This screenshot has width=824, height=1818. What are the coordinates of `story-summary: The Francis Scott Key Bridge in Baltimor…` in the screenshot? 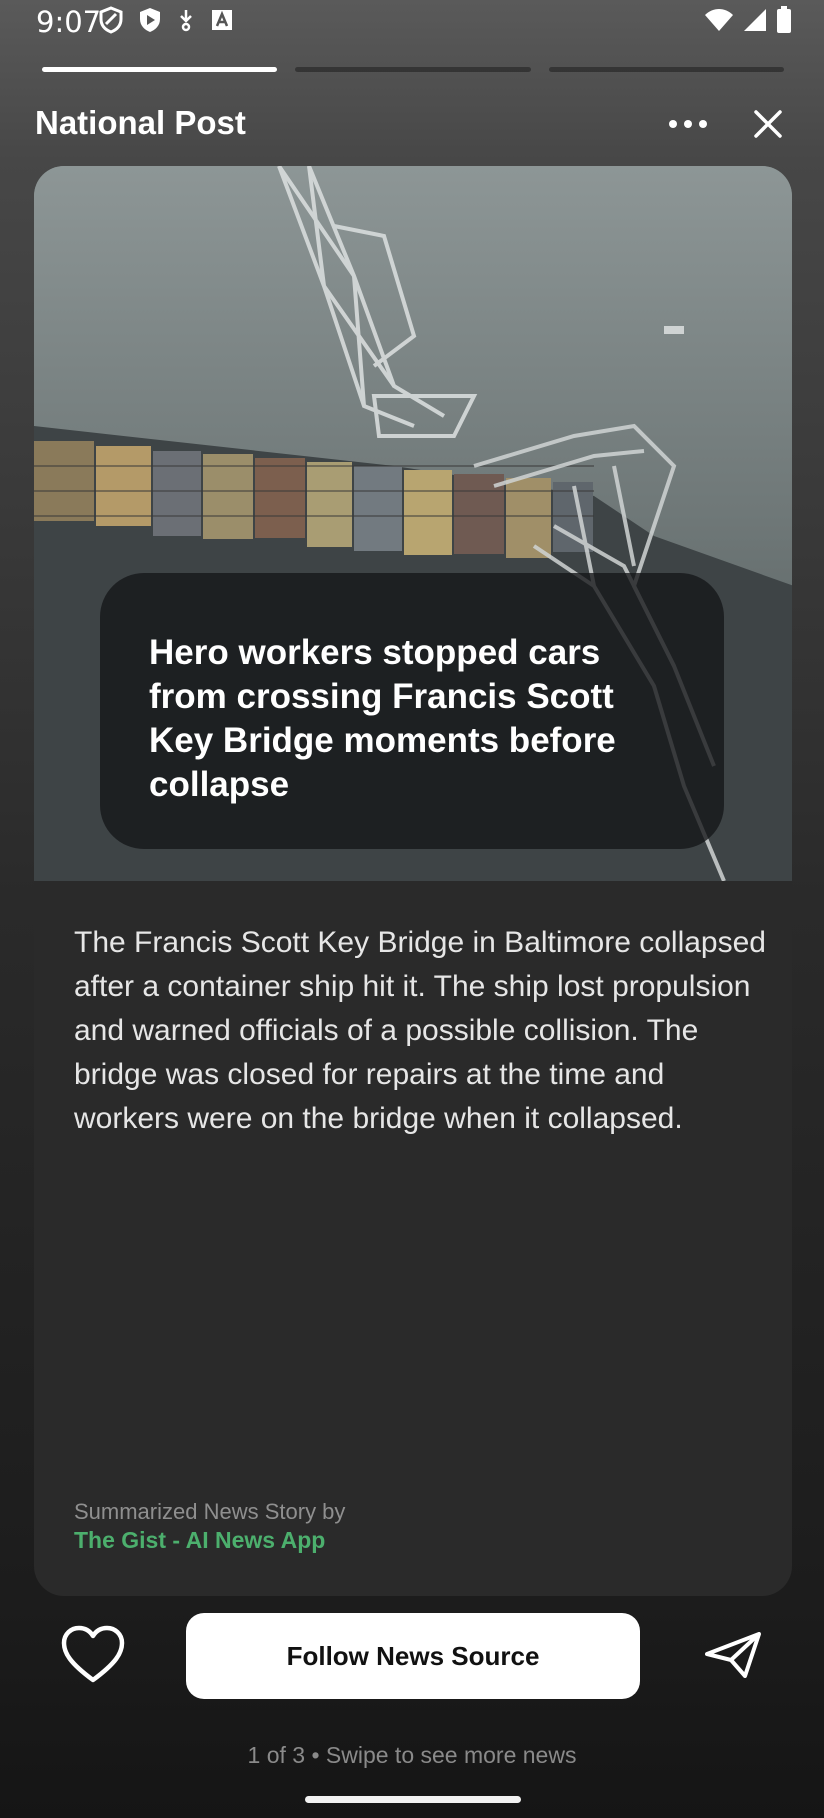 It's located at (420, 1030).